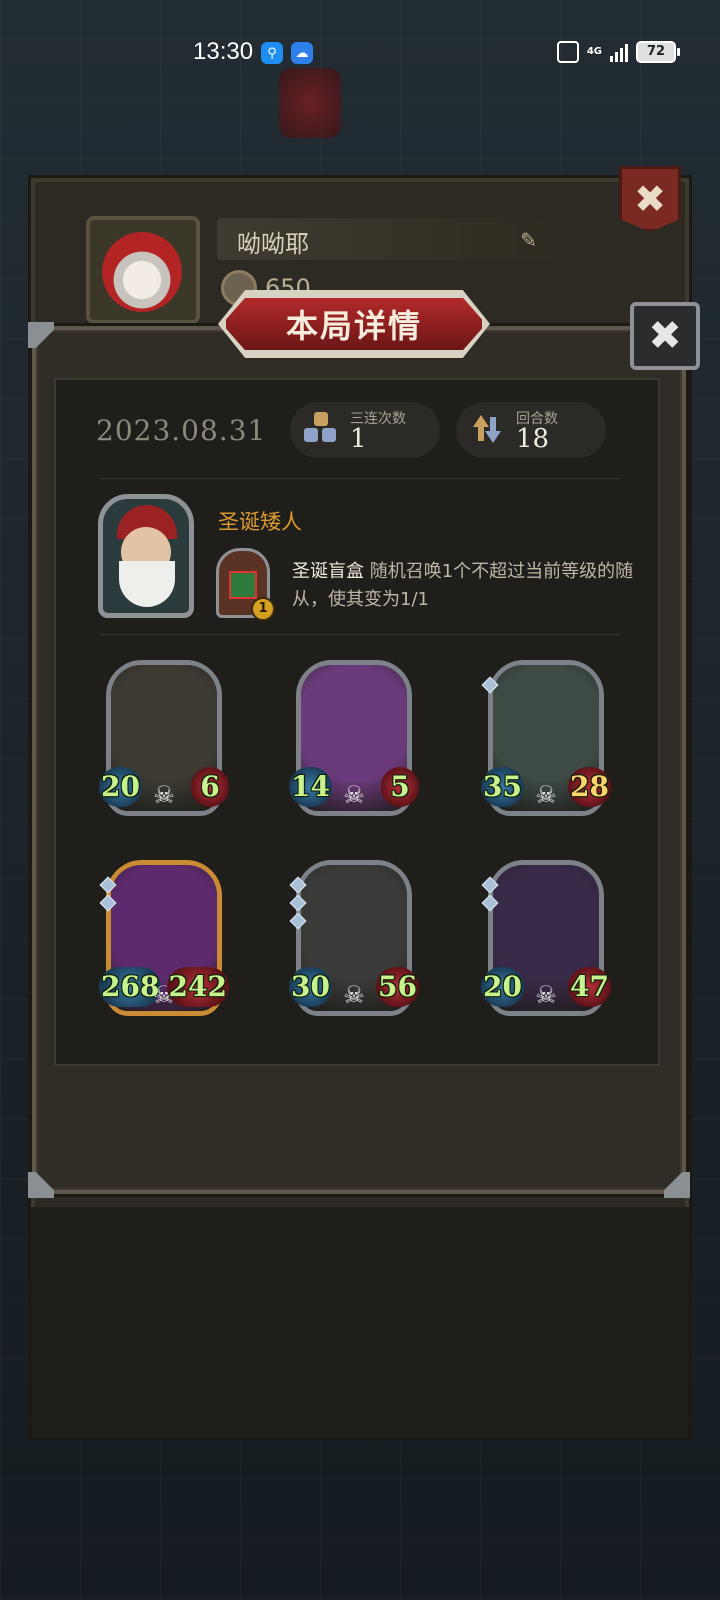 The height and width of the screenshot is (1600, 720). I want to click on status-time: 13:30, so click(223, 51).